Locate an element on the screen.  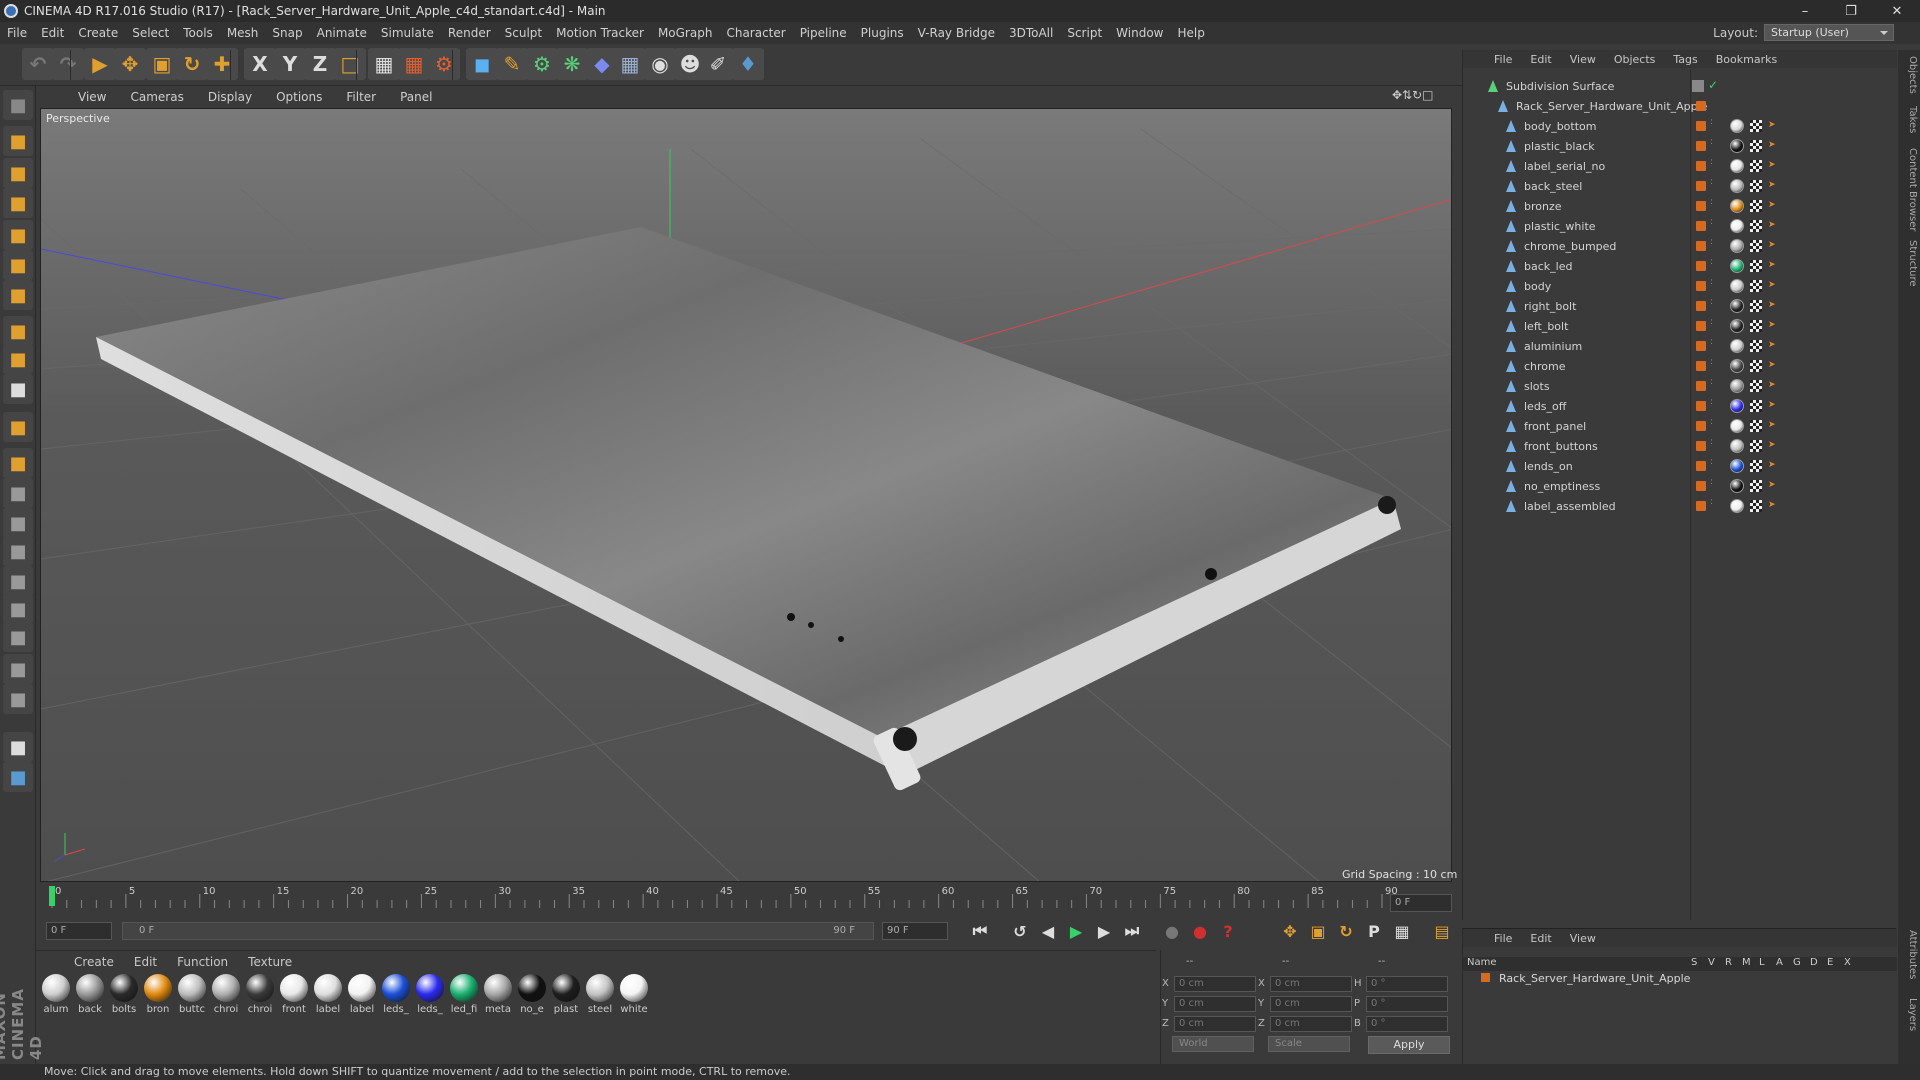
polygons-mode-icon: ■ is located at coordinates (18, 295).